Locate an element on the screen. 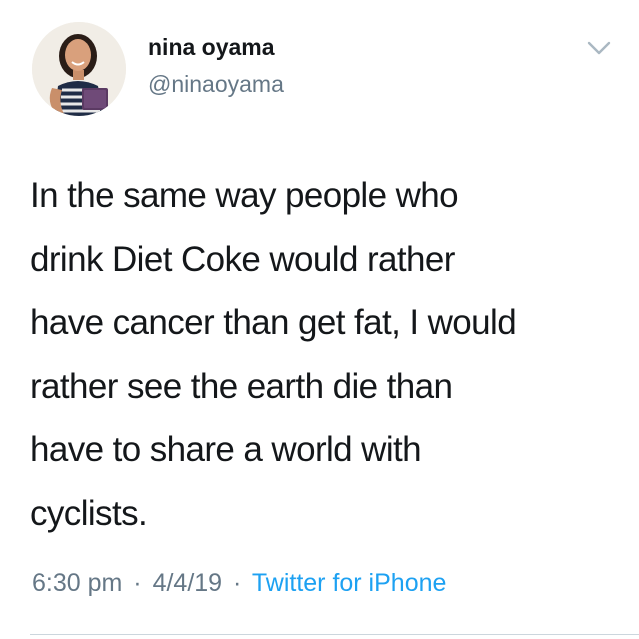 This screenshot has width=639, height=639. profile-photo-icon is located at coordinates (79, 69).